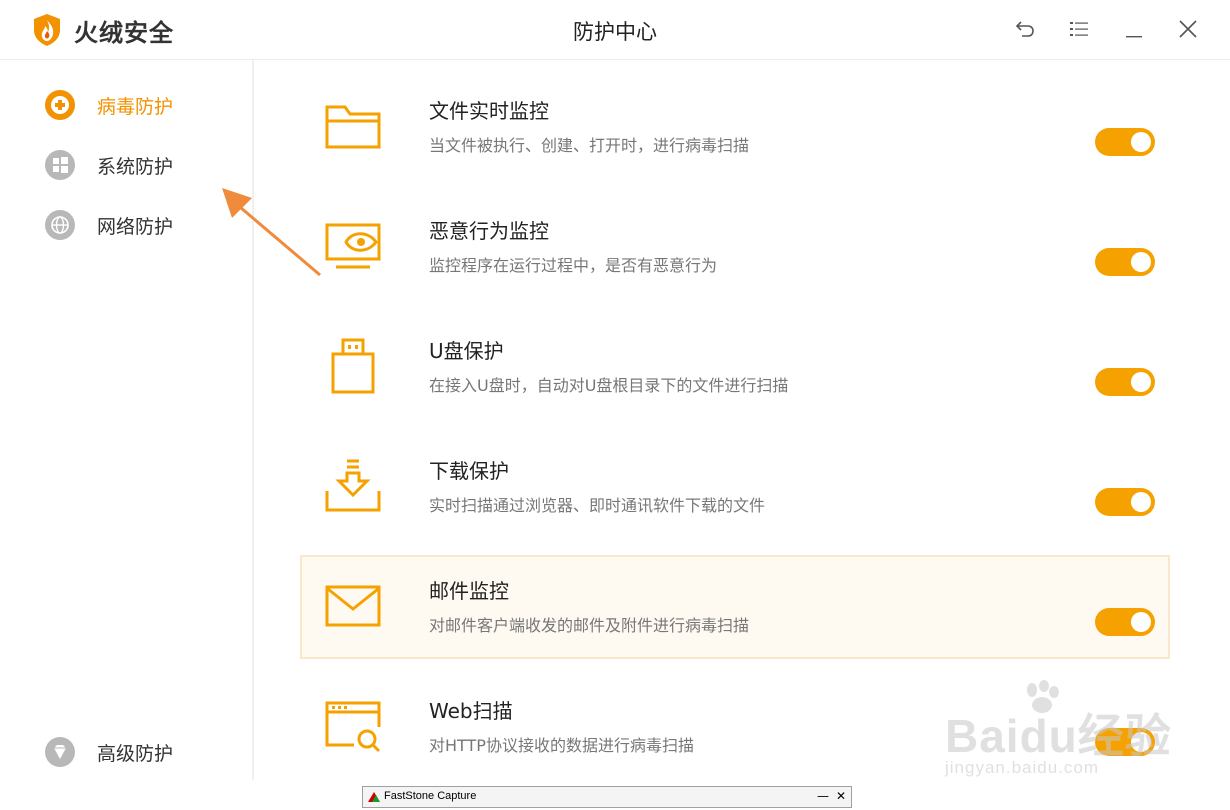 The height and width of the screenshot is (810, 1230). Describe the element at coordinates (353, 366) in the screenshot. I see `usb-drive-icon` at that location.